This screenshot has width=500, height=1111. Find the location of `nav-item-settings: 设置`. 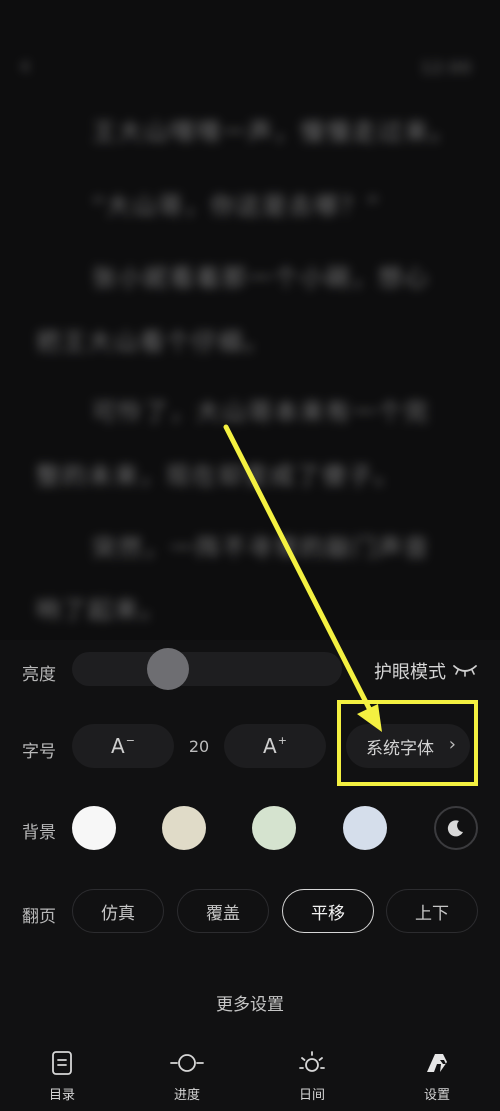

nav-item-settings: 设置 is located at coordinates (437, 1078).